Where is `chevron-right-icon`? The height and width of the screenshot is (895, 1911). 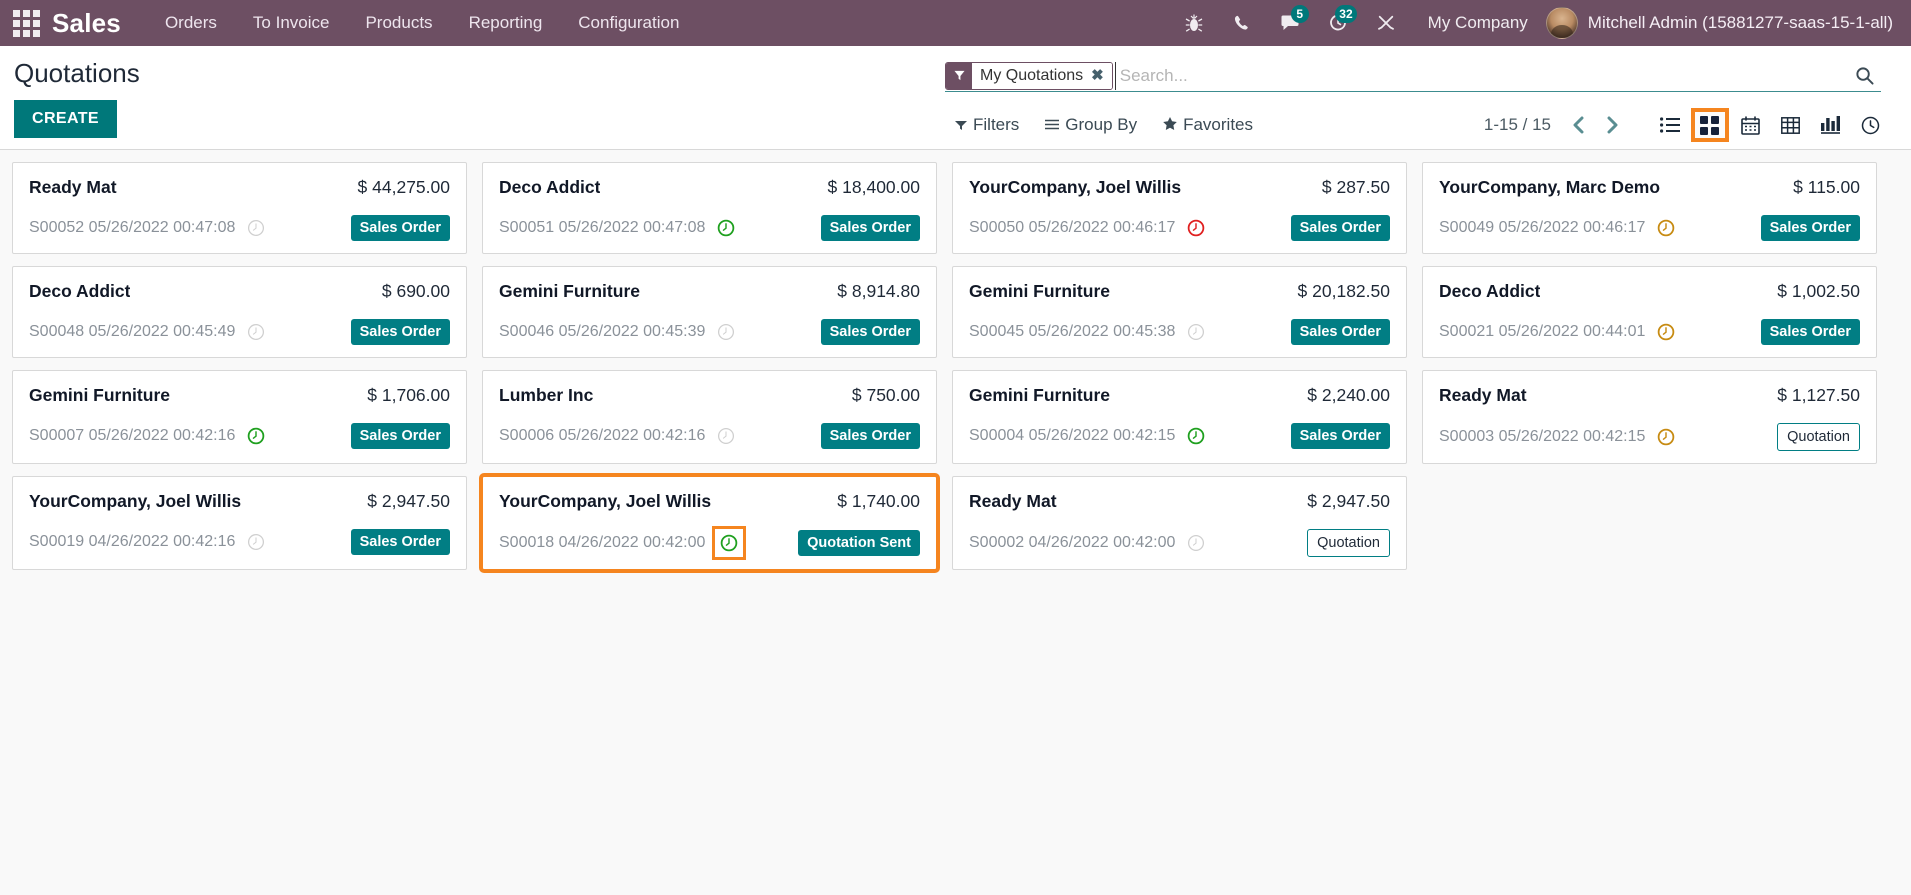 chevron-right-icon is located at coordinates (1612, 125).